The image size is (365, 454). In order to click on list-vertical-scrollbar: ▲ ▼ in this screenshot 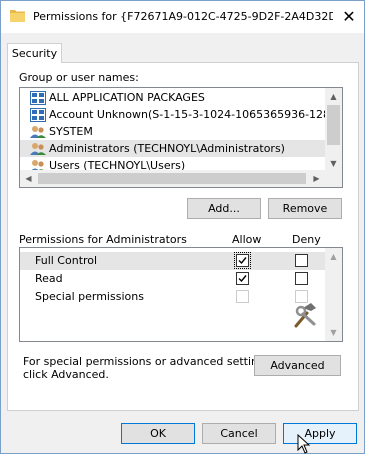, I will do `click(333, 130)`.